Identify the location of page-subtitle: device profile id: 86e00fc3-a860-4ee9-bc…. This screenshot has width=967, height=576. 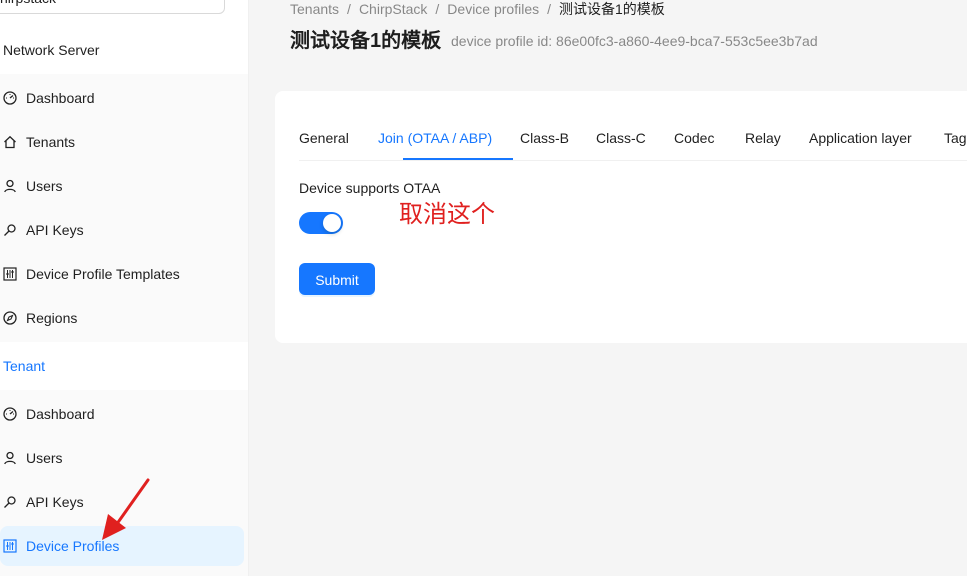
(634, 41).